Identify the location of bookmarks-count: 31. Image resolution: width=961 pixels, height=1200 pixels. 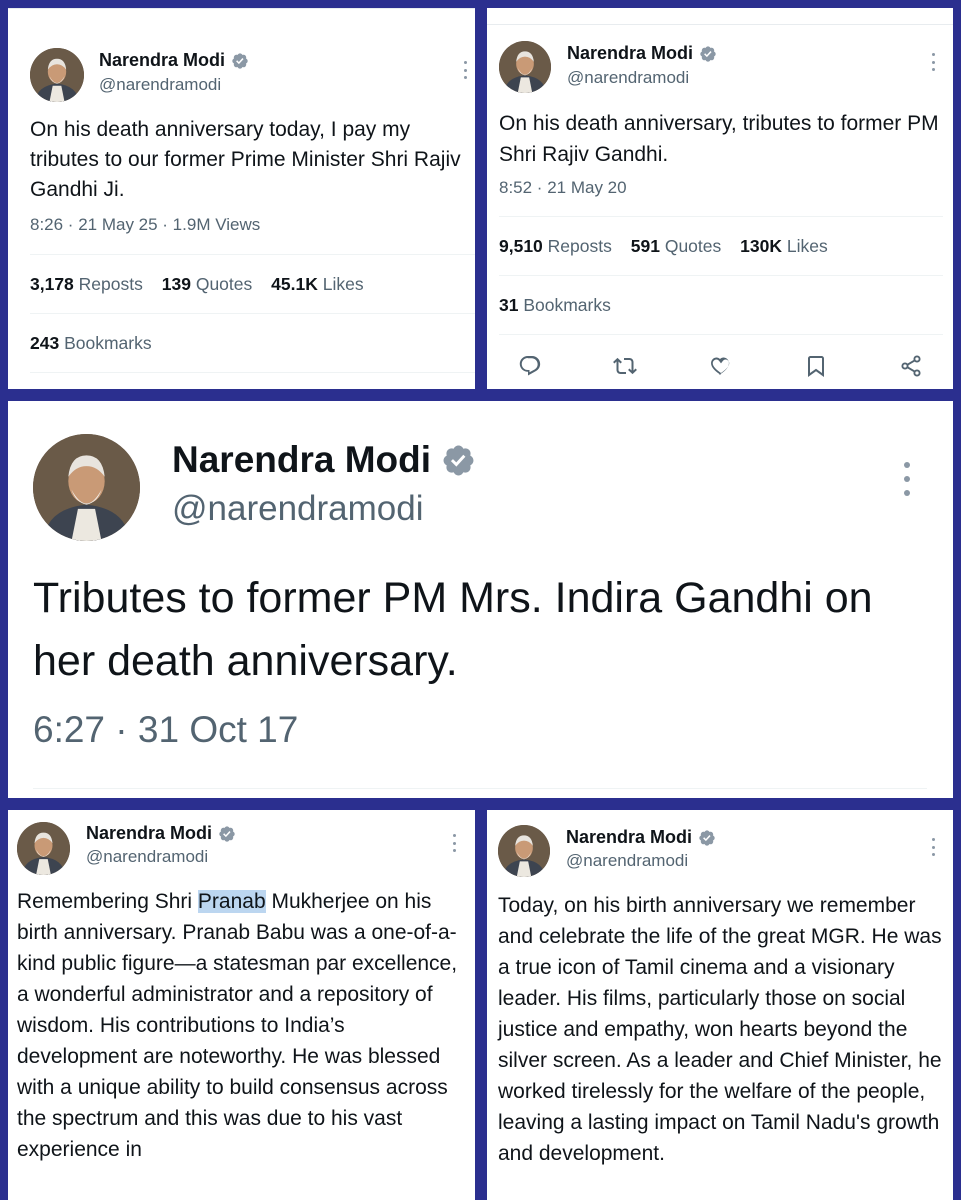
(509, 305).